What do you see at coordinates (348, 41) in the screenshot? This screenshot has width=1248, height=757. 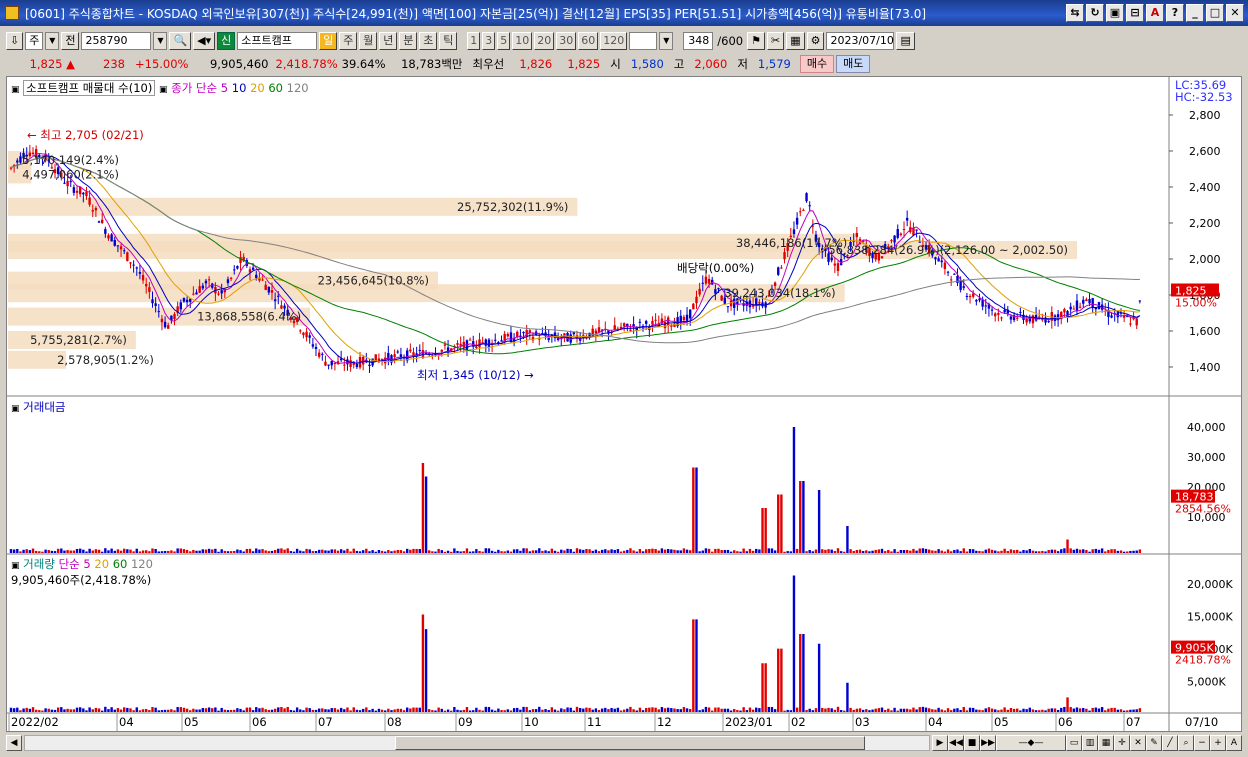 I see `period-week-button: 주` at bounding box center [348, 41].